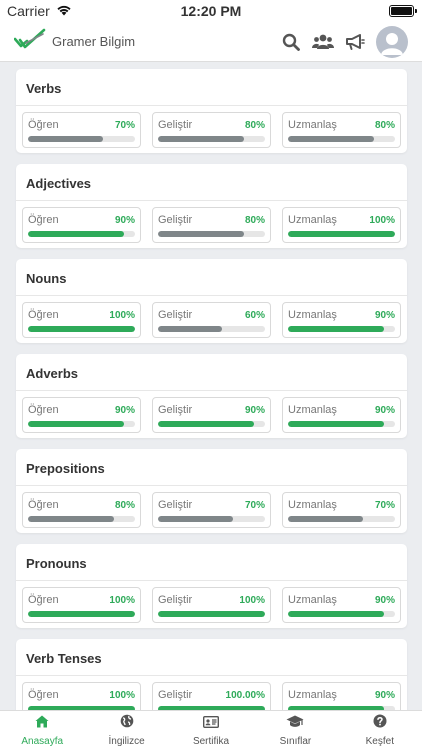  I want to click on stat-header: Öğren 70%, so click(81, 125).